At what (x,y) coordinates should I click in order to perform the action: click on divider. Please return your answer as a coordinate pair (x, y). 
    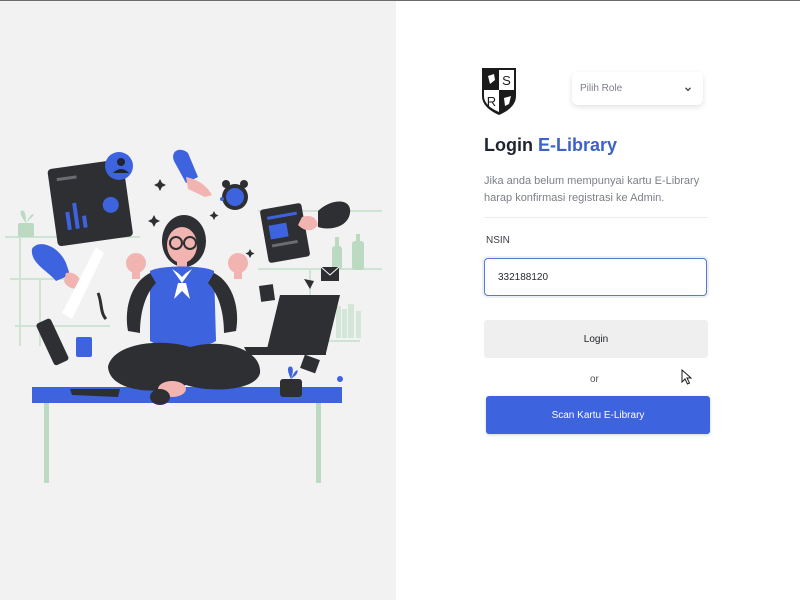
    Looking at the image, I should click on (596, 217).